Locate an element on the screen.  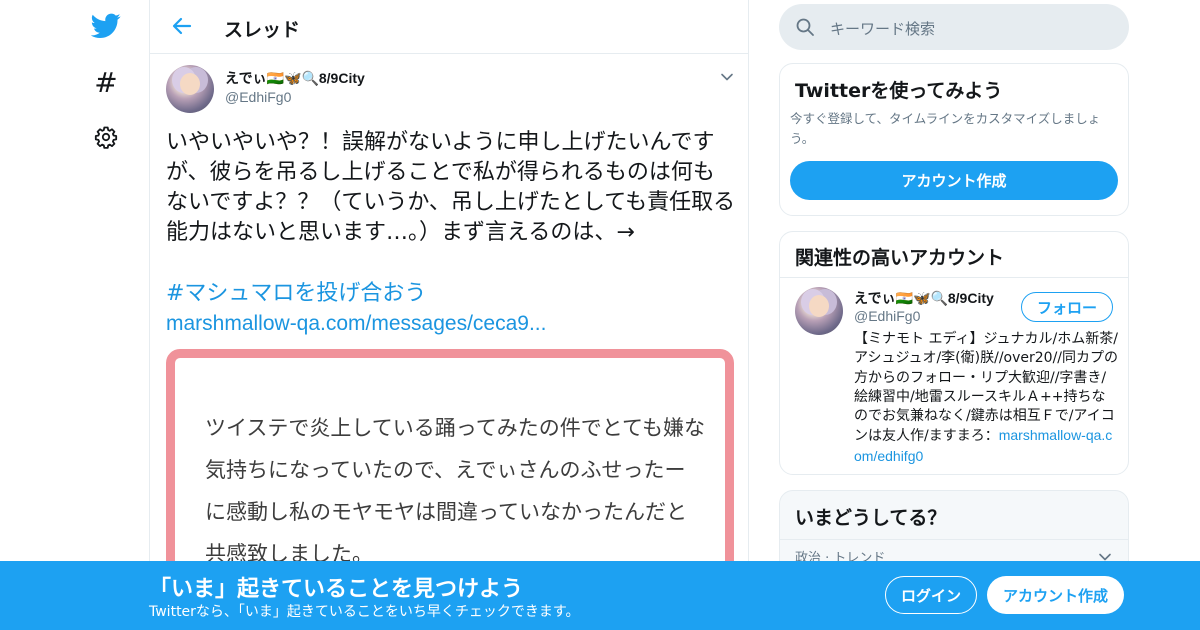
chevron-down-icon is located at coordinates (727, 76).